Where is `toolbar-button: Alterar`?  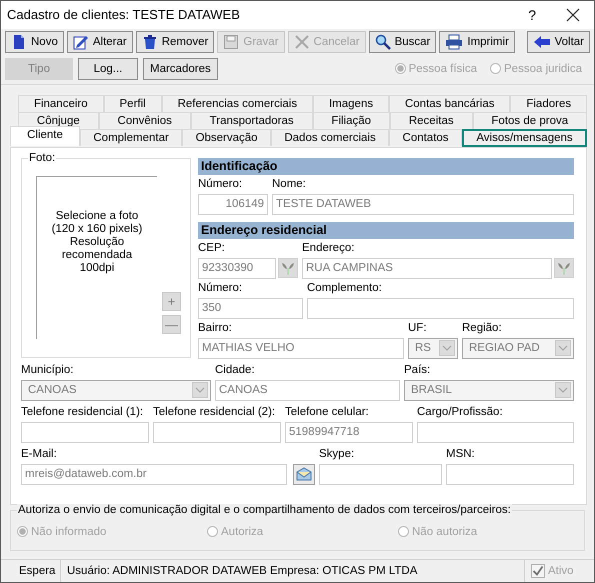
toolbar-button: Alterar is located at coordinates (99, 41).